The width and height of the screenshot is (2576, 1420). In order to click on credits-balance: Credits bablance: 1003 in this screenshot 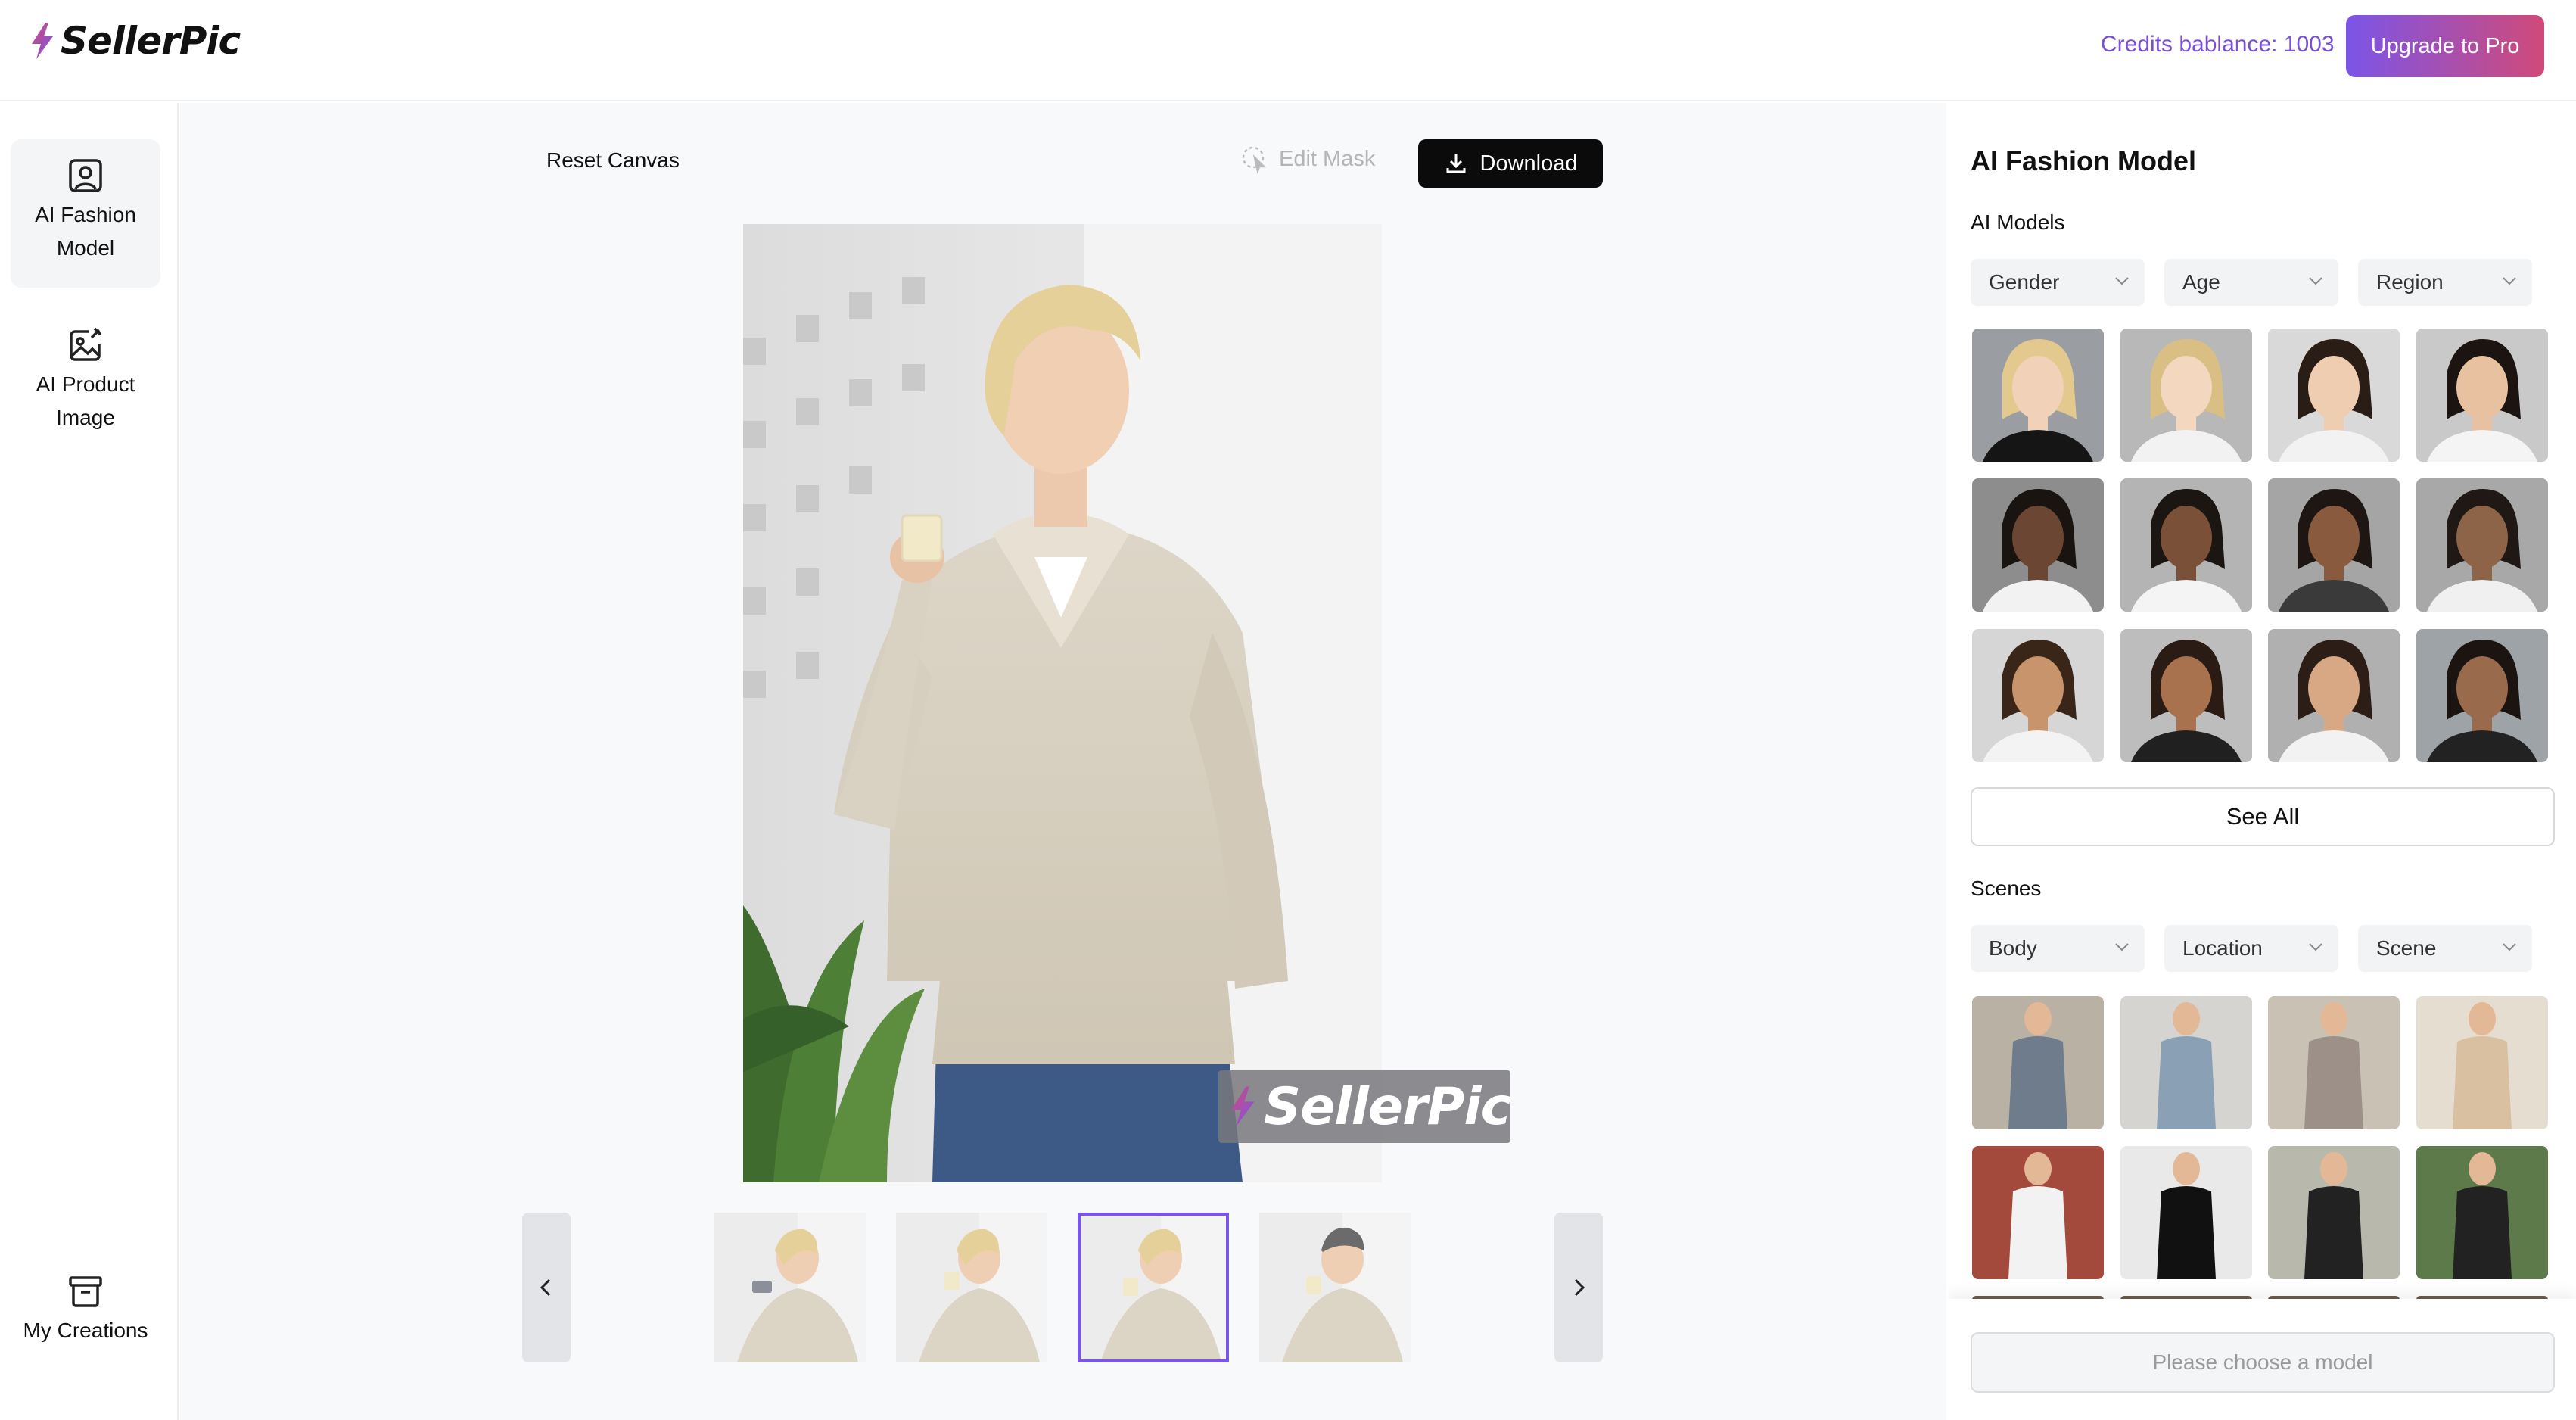, I will do `click(2218, 44)`.